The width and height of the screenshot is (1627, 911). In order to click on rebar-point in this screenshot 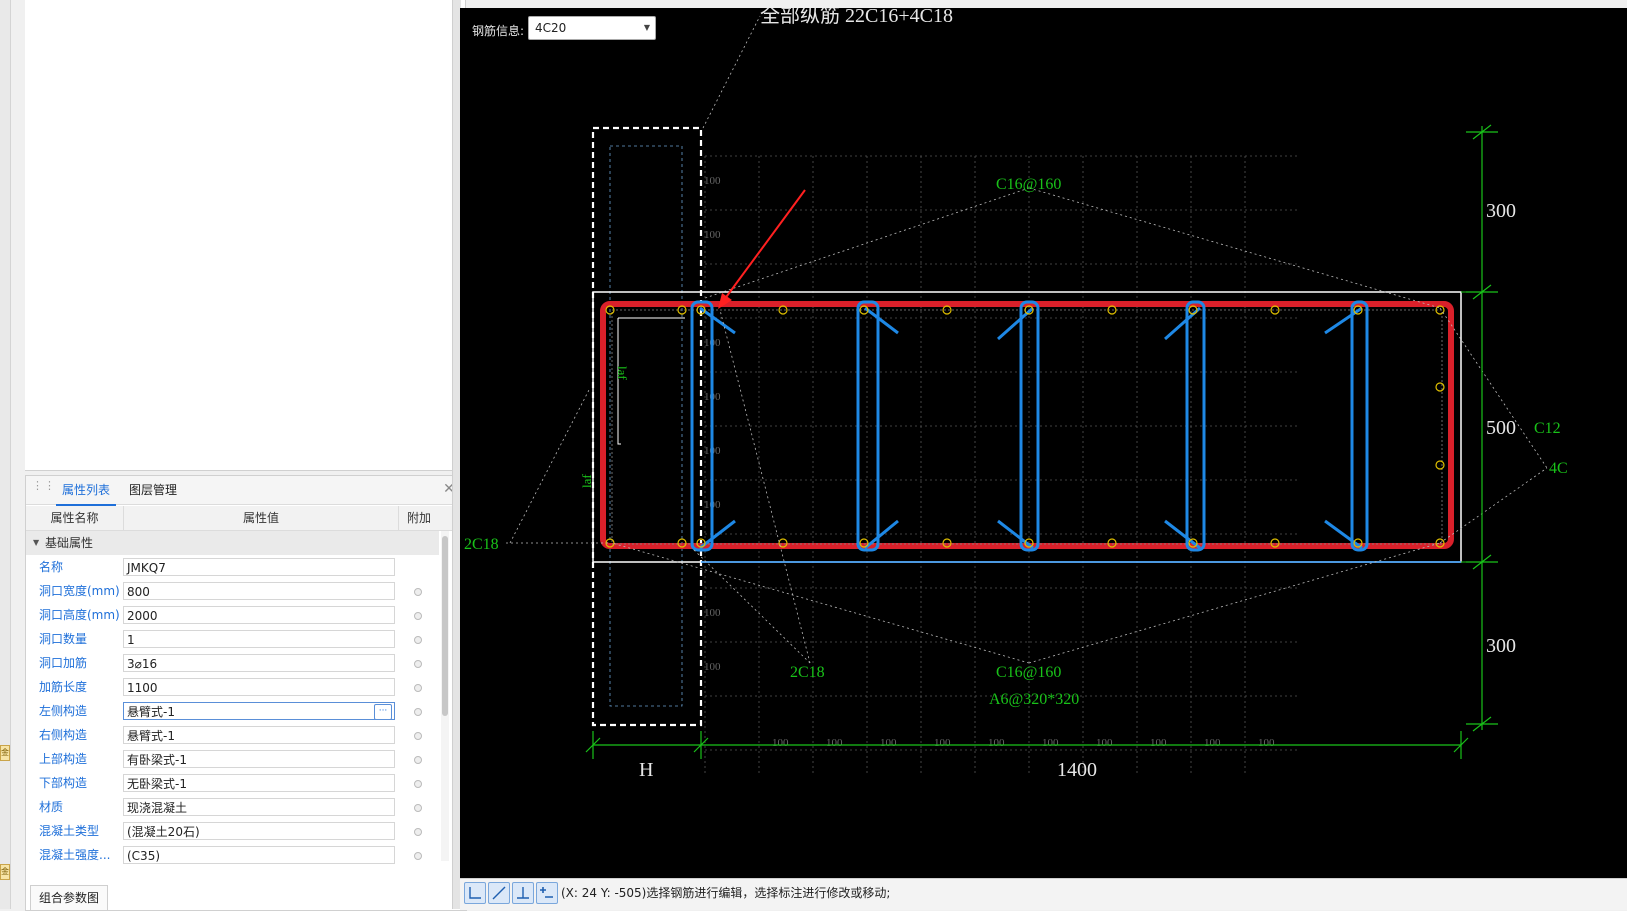, I will do `click(1440, 387)`.